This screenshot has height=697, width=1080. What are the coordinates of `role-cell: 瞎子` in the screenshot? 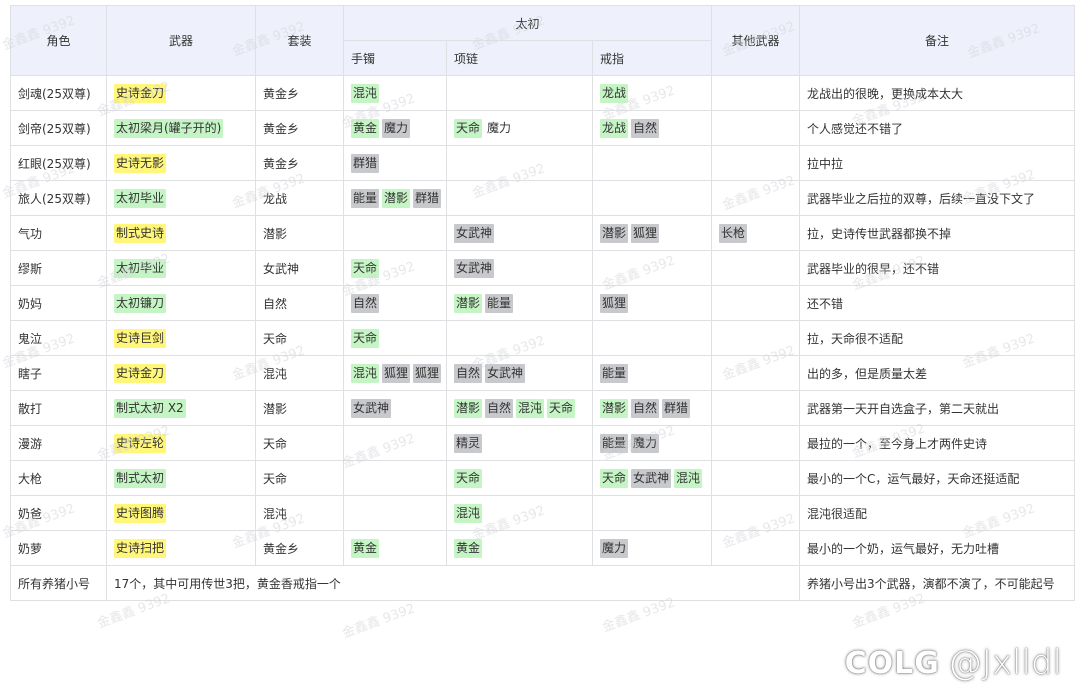 It's located at (58, 373).